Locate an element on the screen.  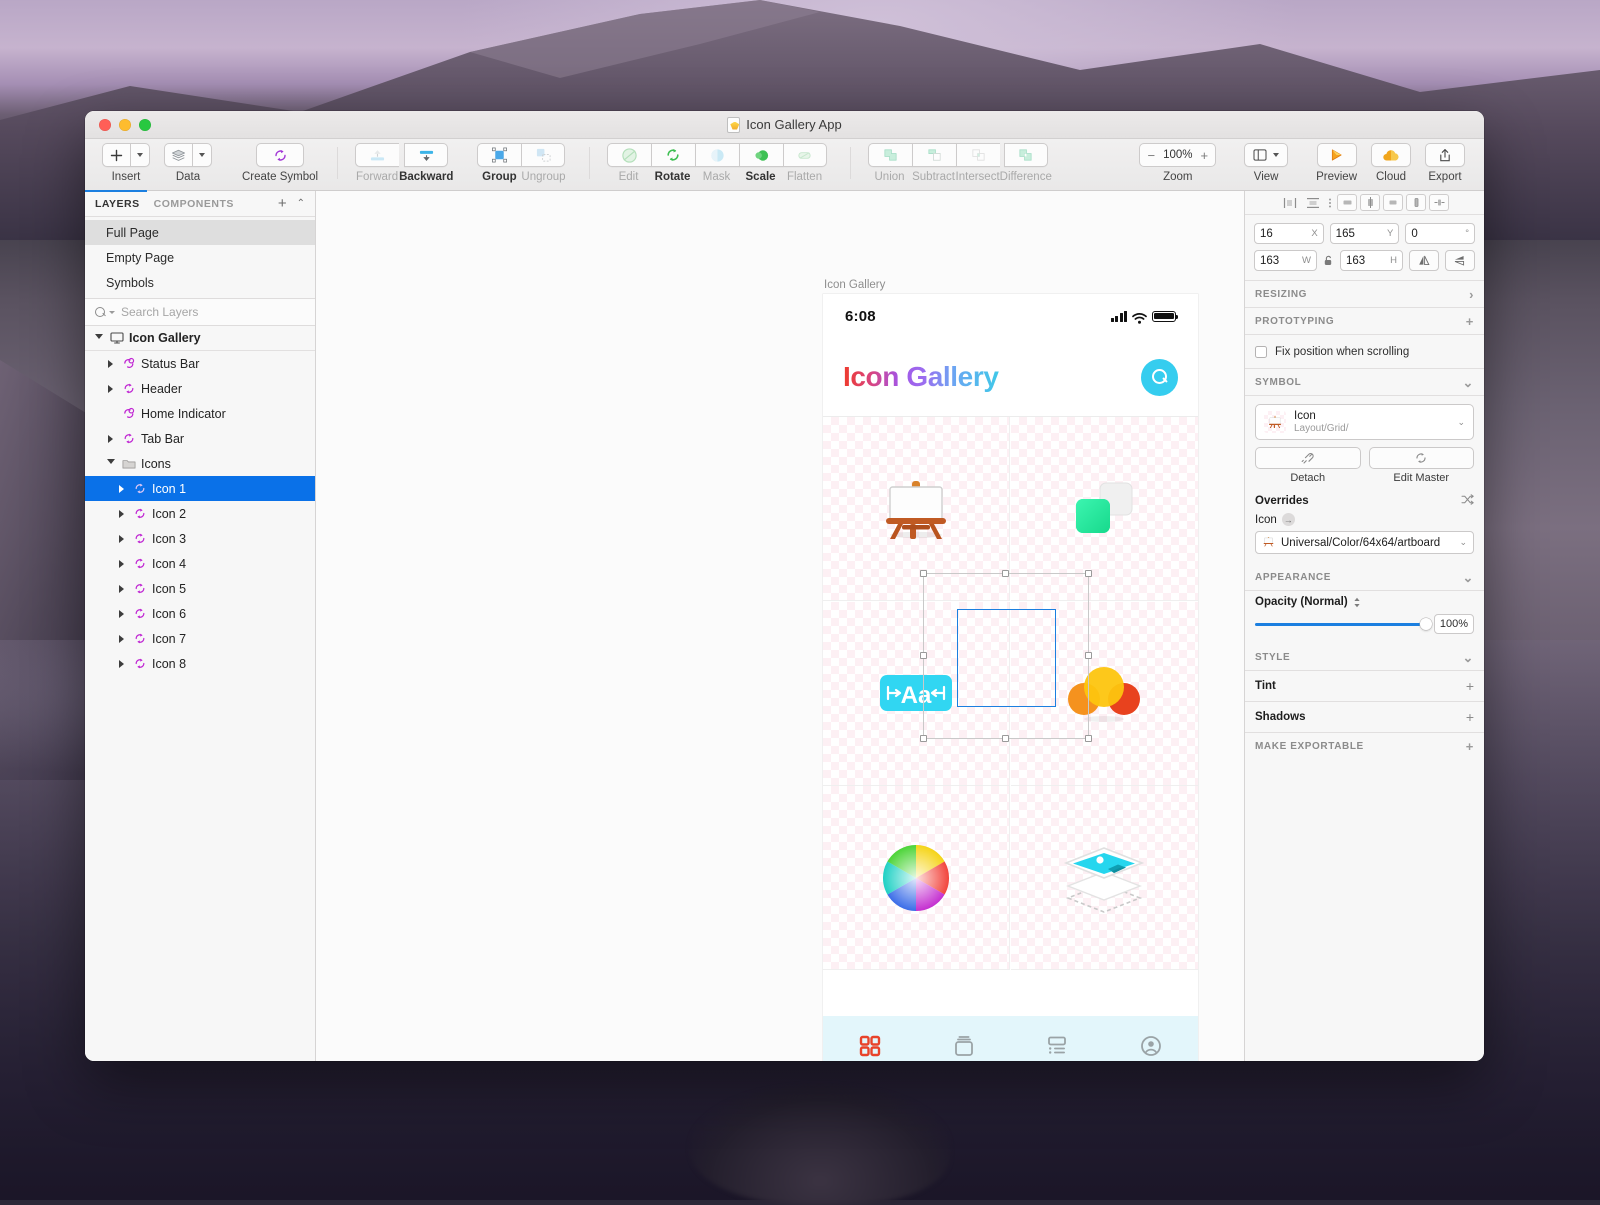
override-value-field: Universal/Color/64x64/artboard ⌄ is located at coordinates (1364, 542).